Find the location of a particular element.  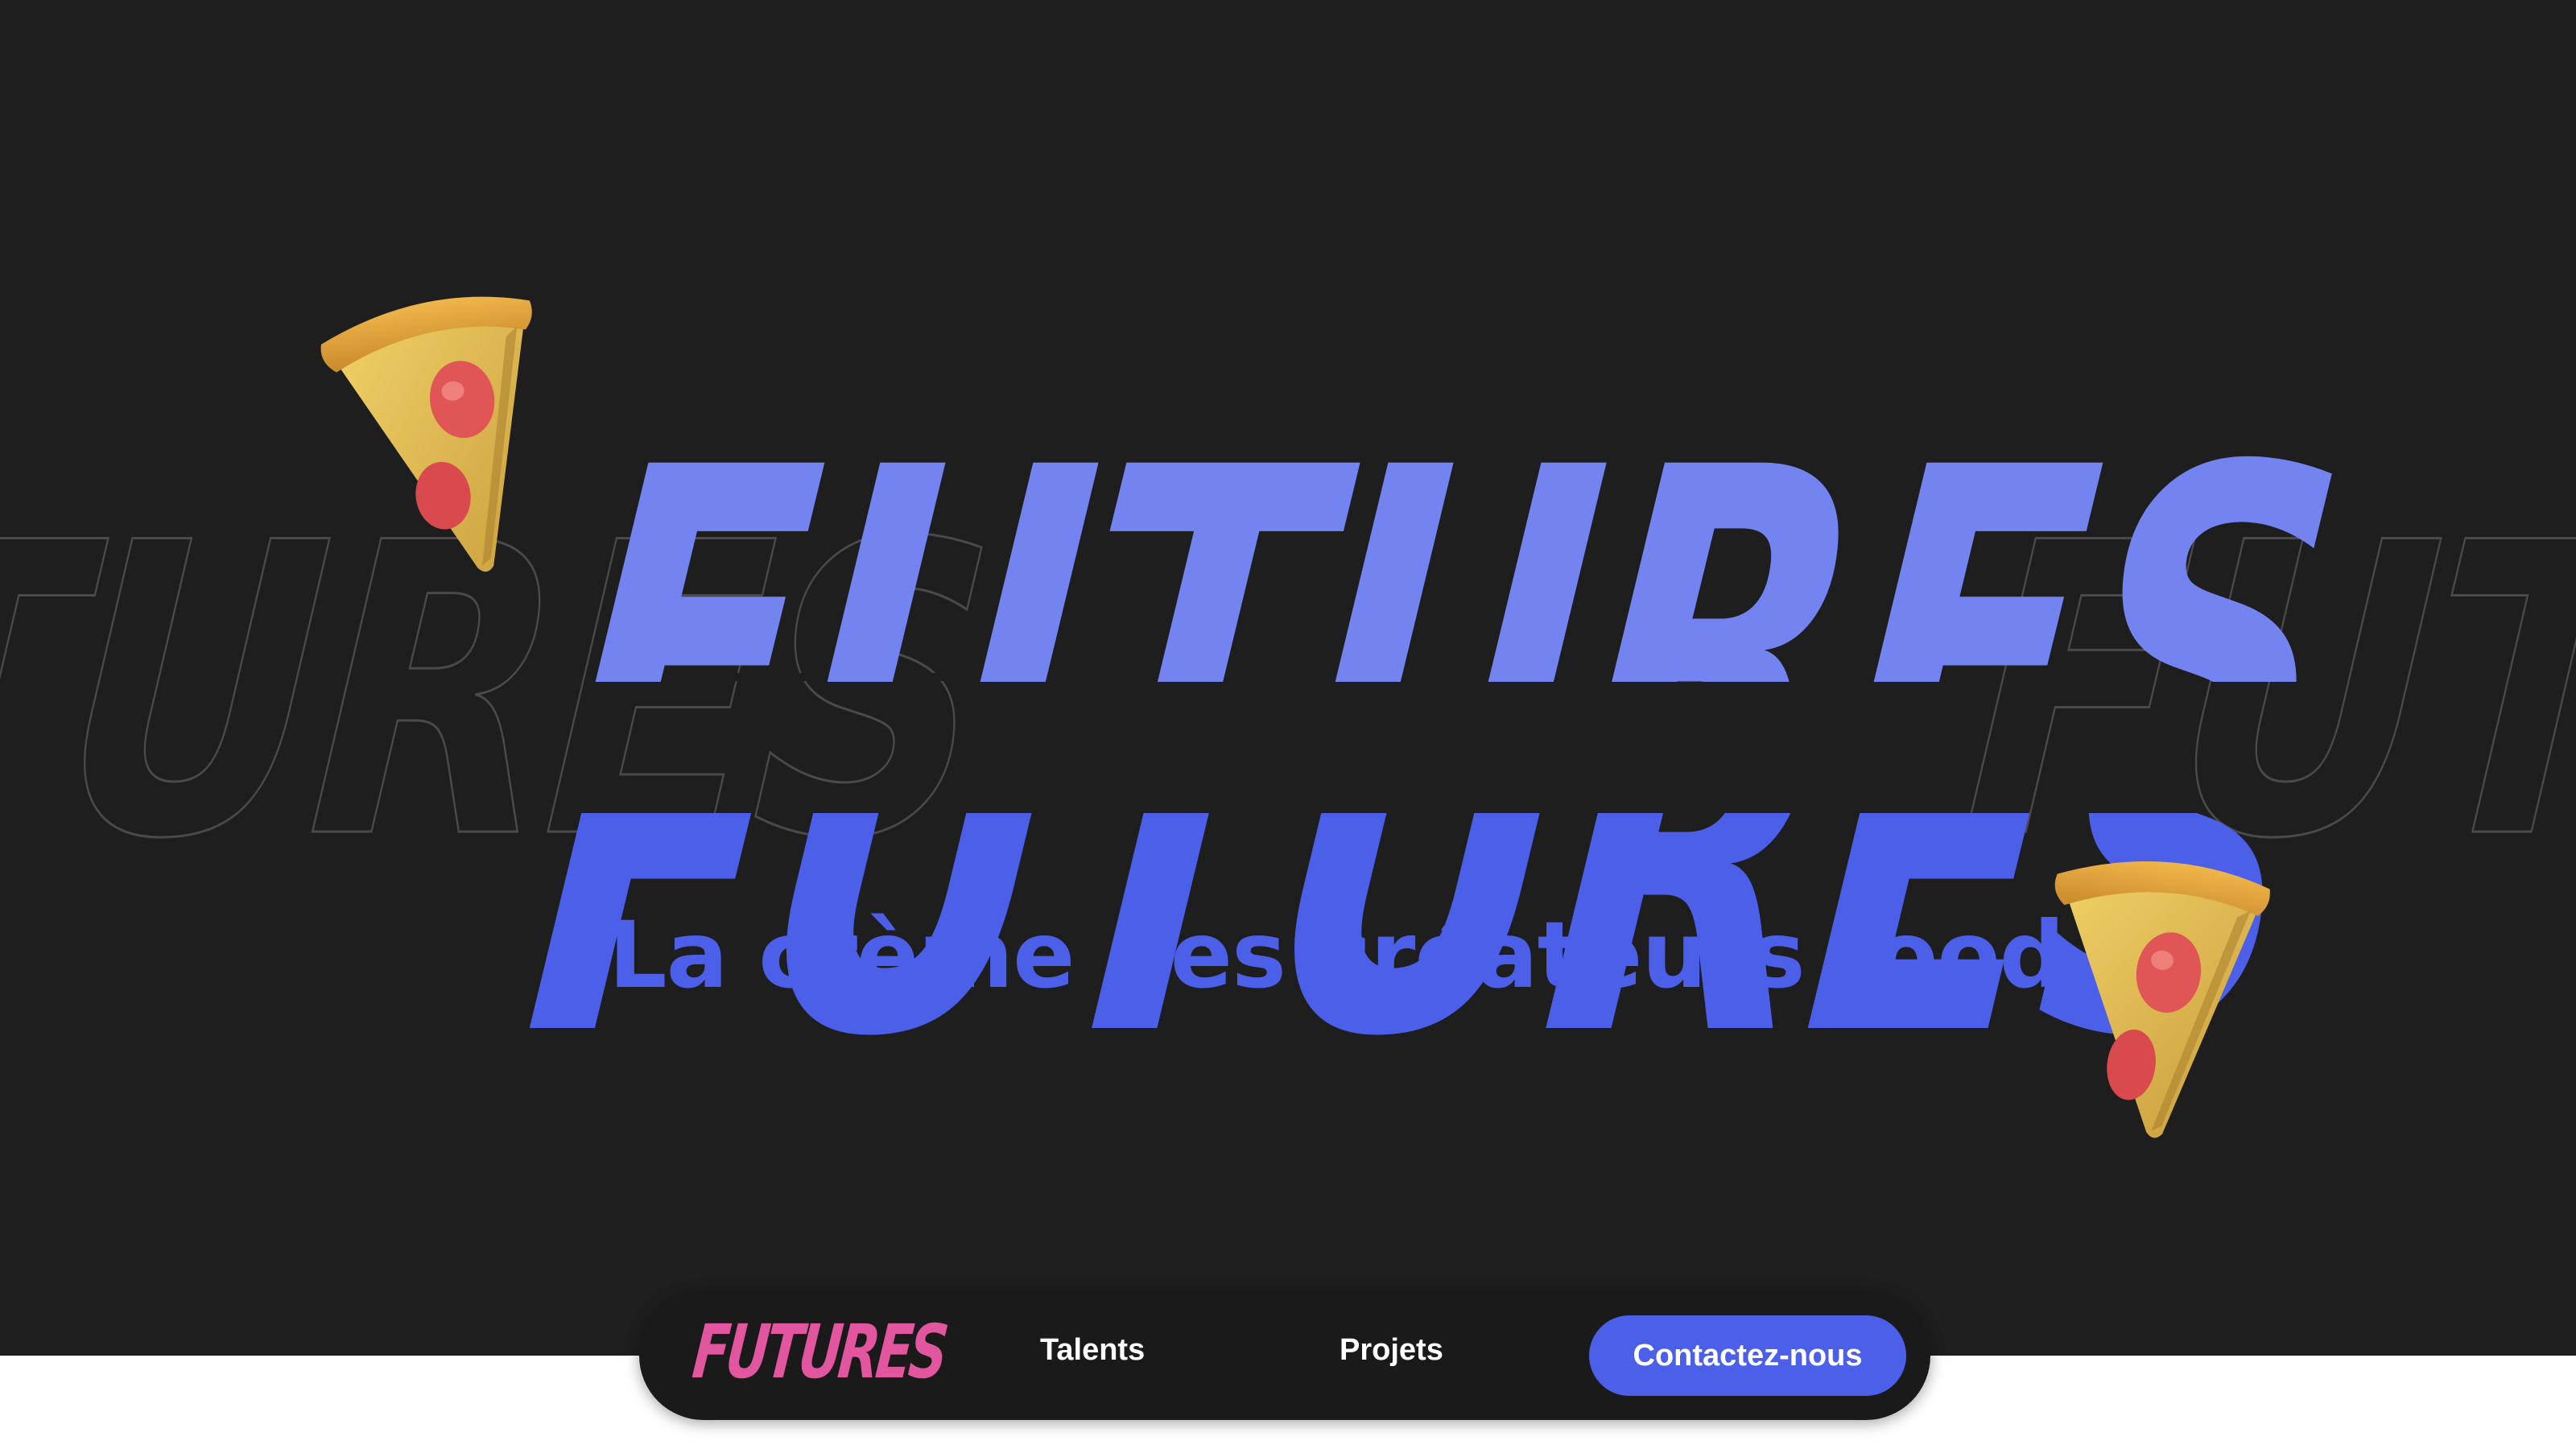

nav-link-talents: Talents is located at coordinates (1092, 1350).